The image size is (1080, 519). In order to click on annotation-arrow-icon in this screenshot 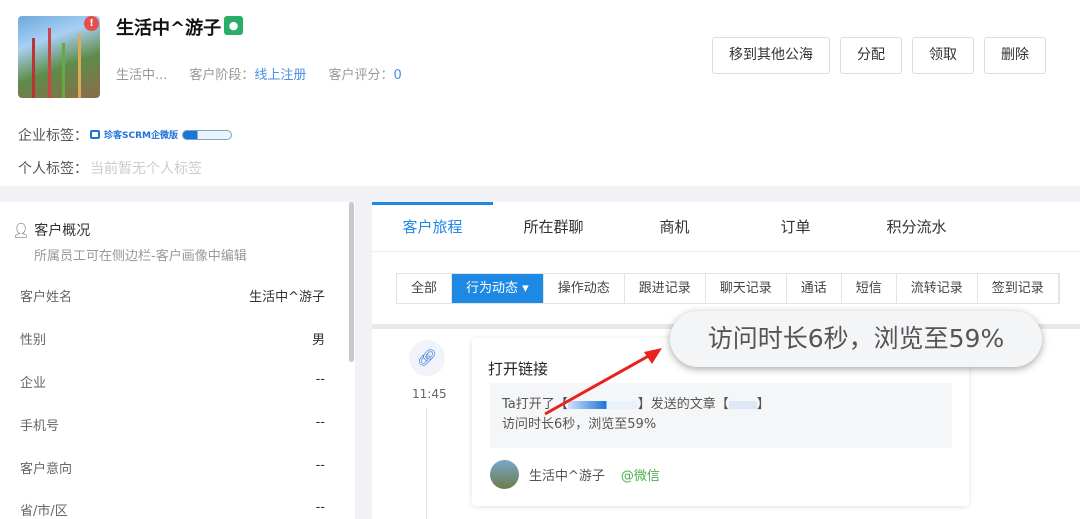, I will do `click(603, 382)`.